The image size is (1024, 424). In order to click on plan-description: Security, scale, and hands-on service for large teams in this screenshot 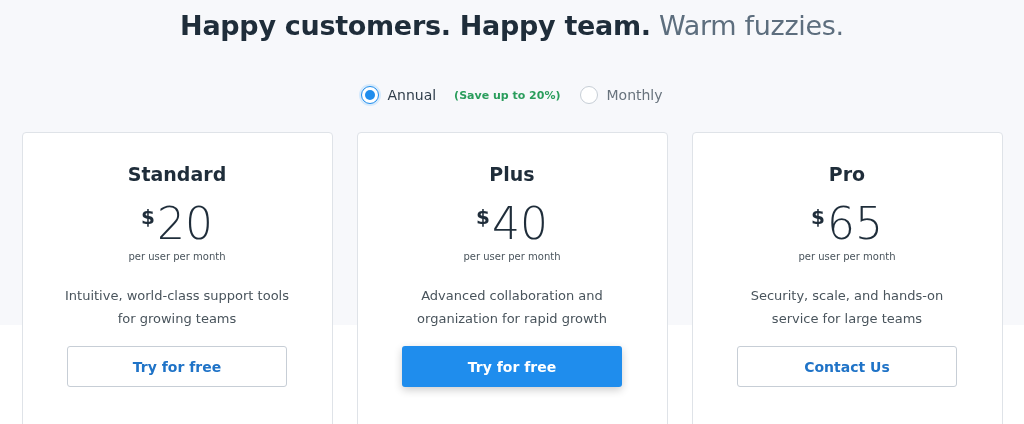, I will do `click(847, 307)`.